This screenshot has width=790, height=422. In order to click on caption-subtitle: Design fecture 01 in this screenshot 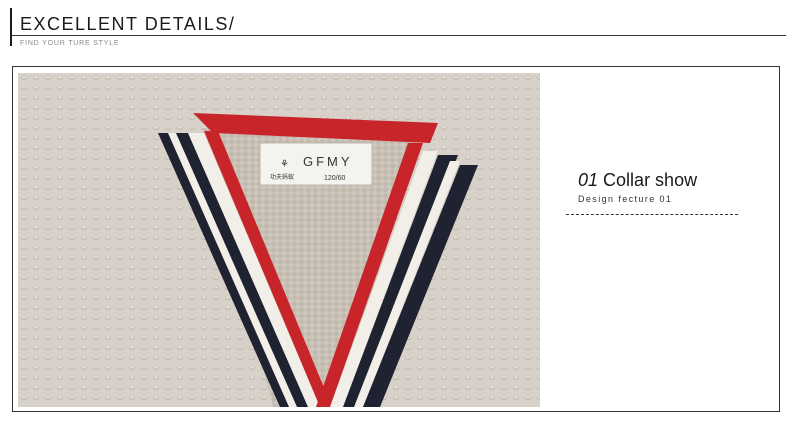, I will do `click(625, 199)`.